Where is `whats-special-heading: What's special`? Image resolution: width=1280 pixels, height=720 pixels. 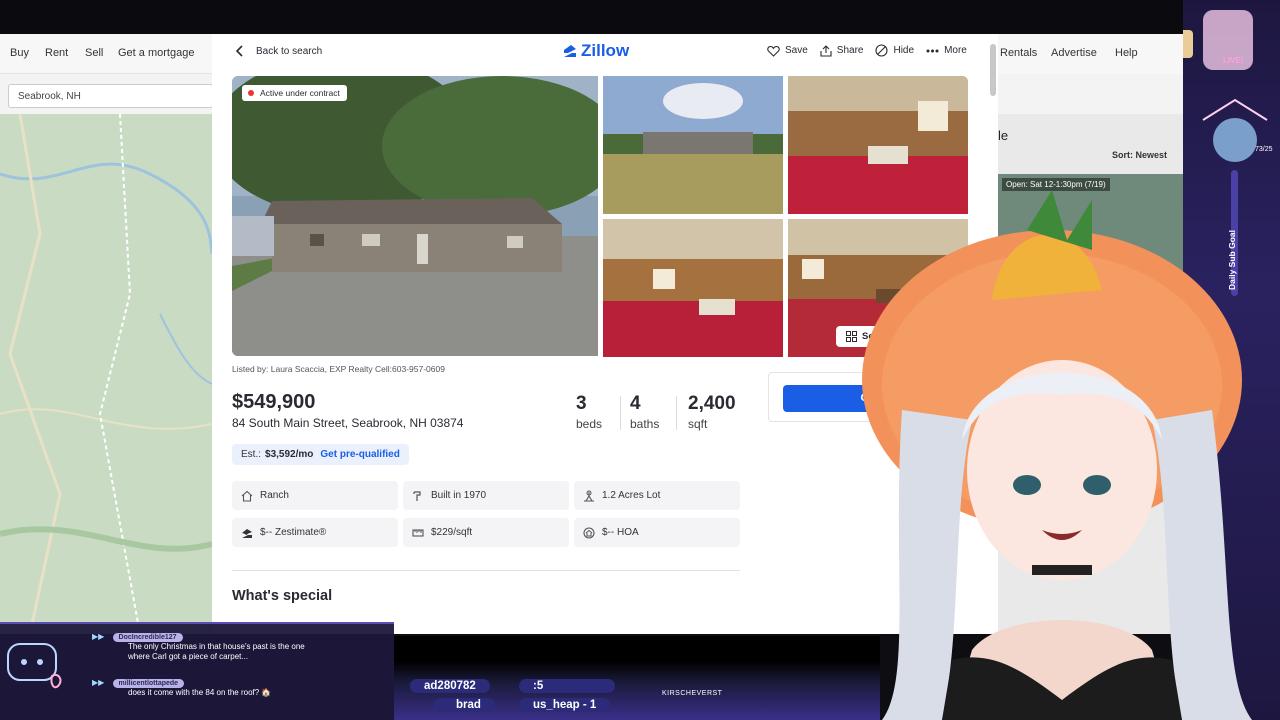
whats-special-heading: What's special is located at coordinates (282, 596).